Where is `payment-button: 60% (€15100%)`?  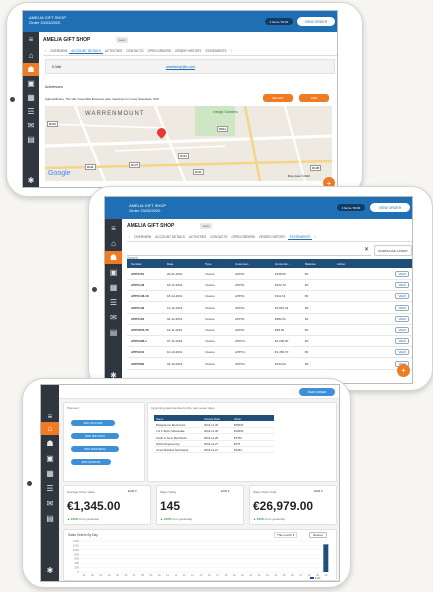 payment-button: 60% (€15100%) is located at coordinates (95, 449).